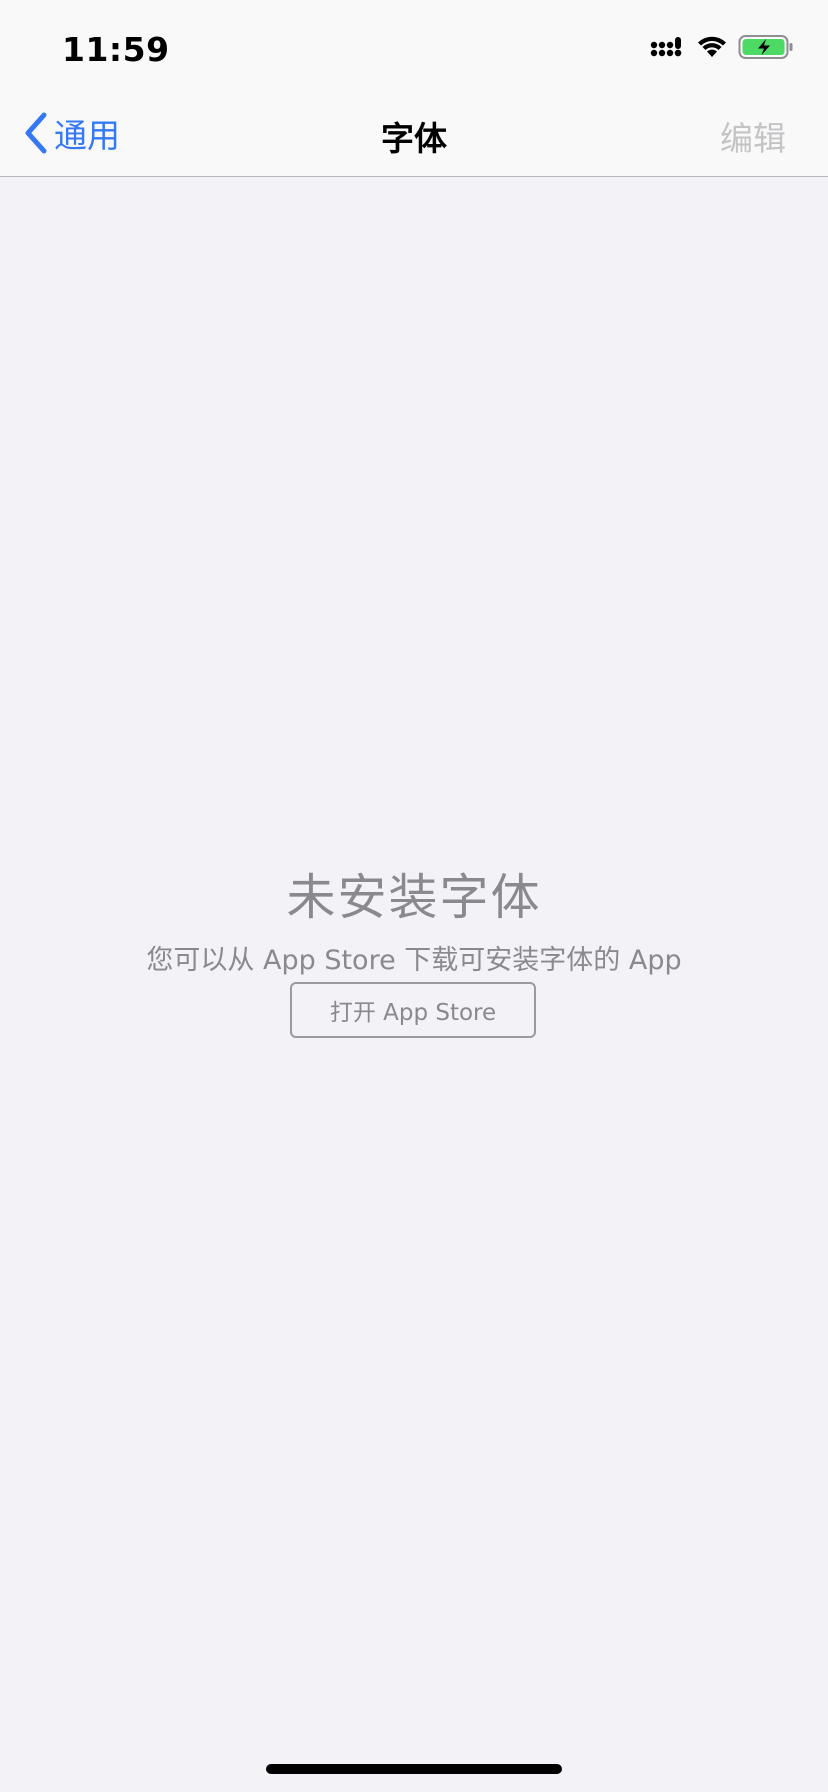 The width and height of the screenshot is (828, 1792). What do you see at coordinates (414, 45) in the screenshot?
I see `status-bar: 11:59` at bounding box center [414, 45].